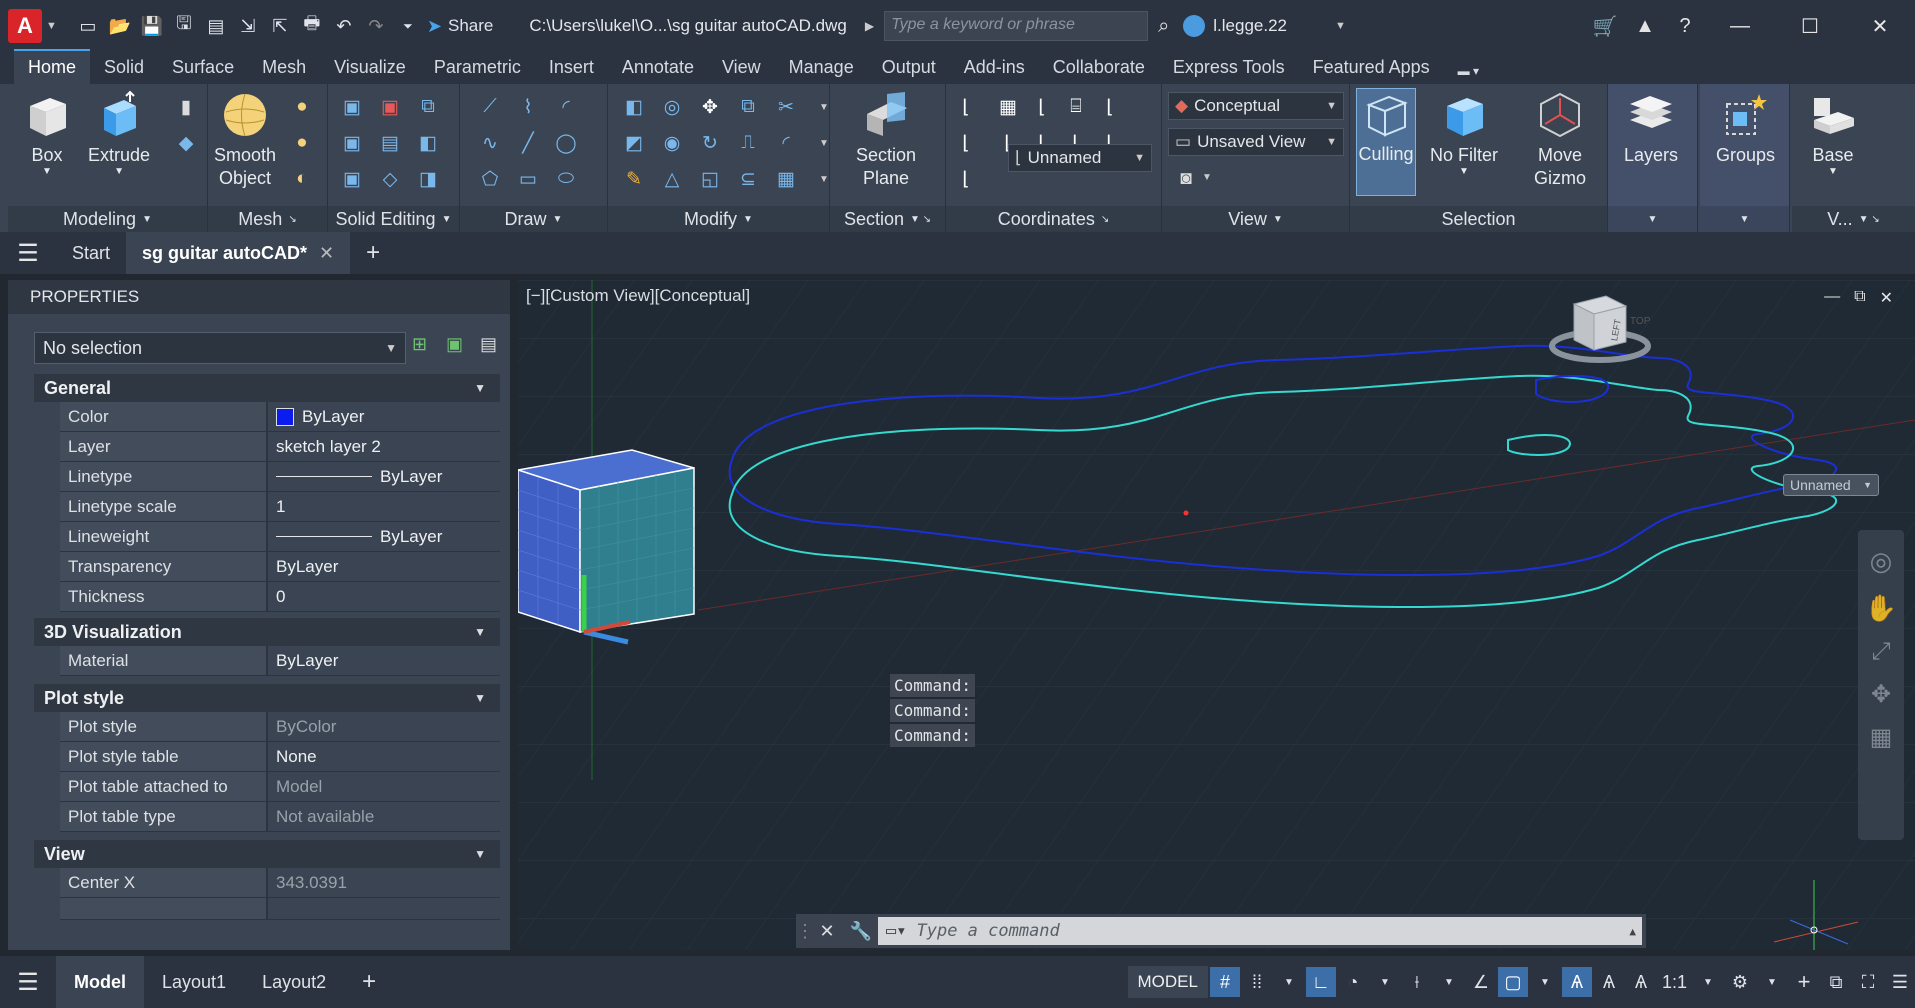 The width and height of the screenshot is (1915, 1008). What do you see at coordinates (248, 26) in the screenshot?
I see `import-icon: ⇲` at bounding box center [248, 26].